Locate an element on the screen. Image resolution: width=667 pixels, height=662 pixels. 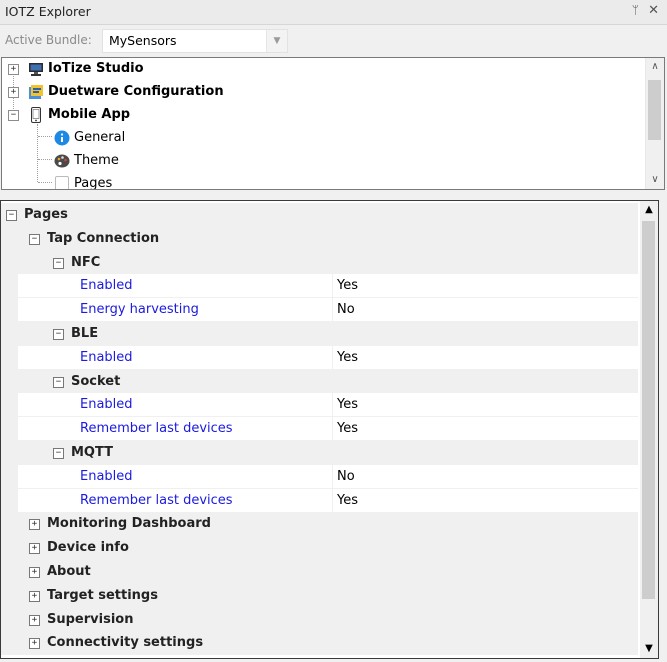
grid-category-label: Supervision is located at coordinates (90, 619).